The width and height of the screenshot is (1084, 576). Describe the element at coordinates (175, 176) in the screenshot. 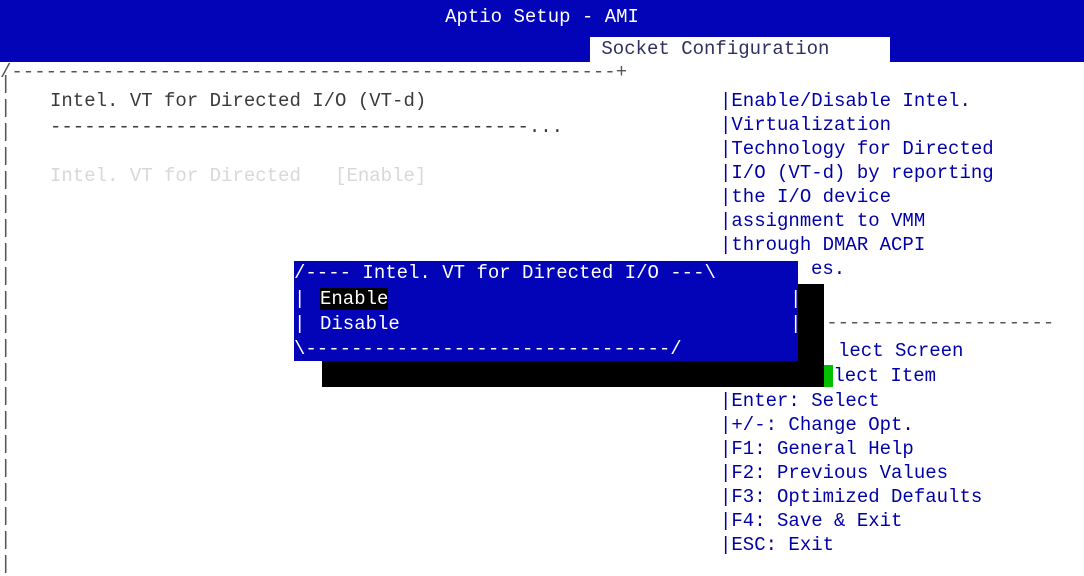

I see `setting-label: Intel. VT for Directed` at that location.